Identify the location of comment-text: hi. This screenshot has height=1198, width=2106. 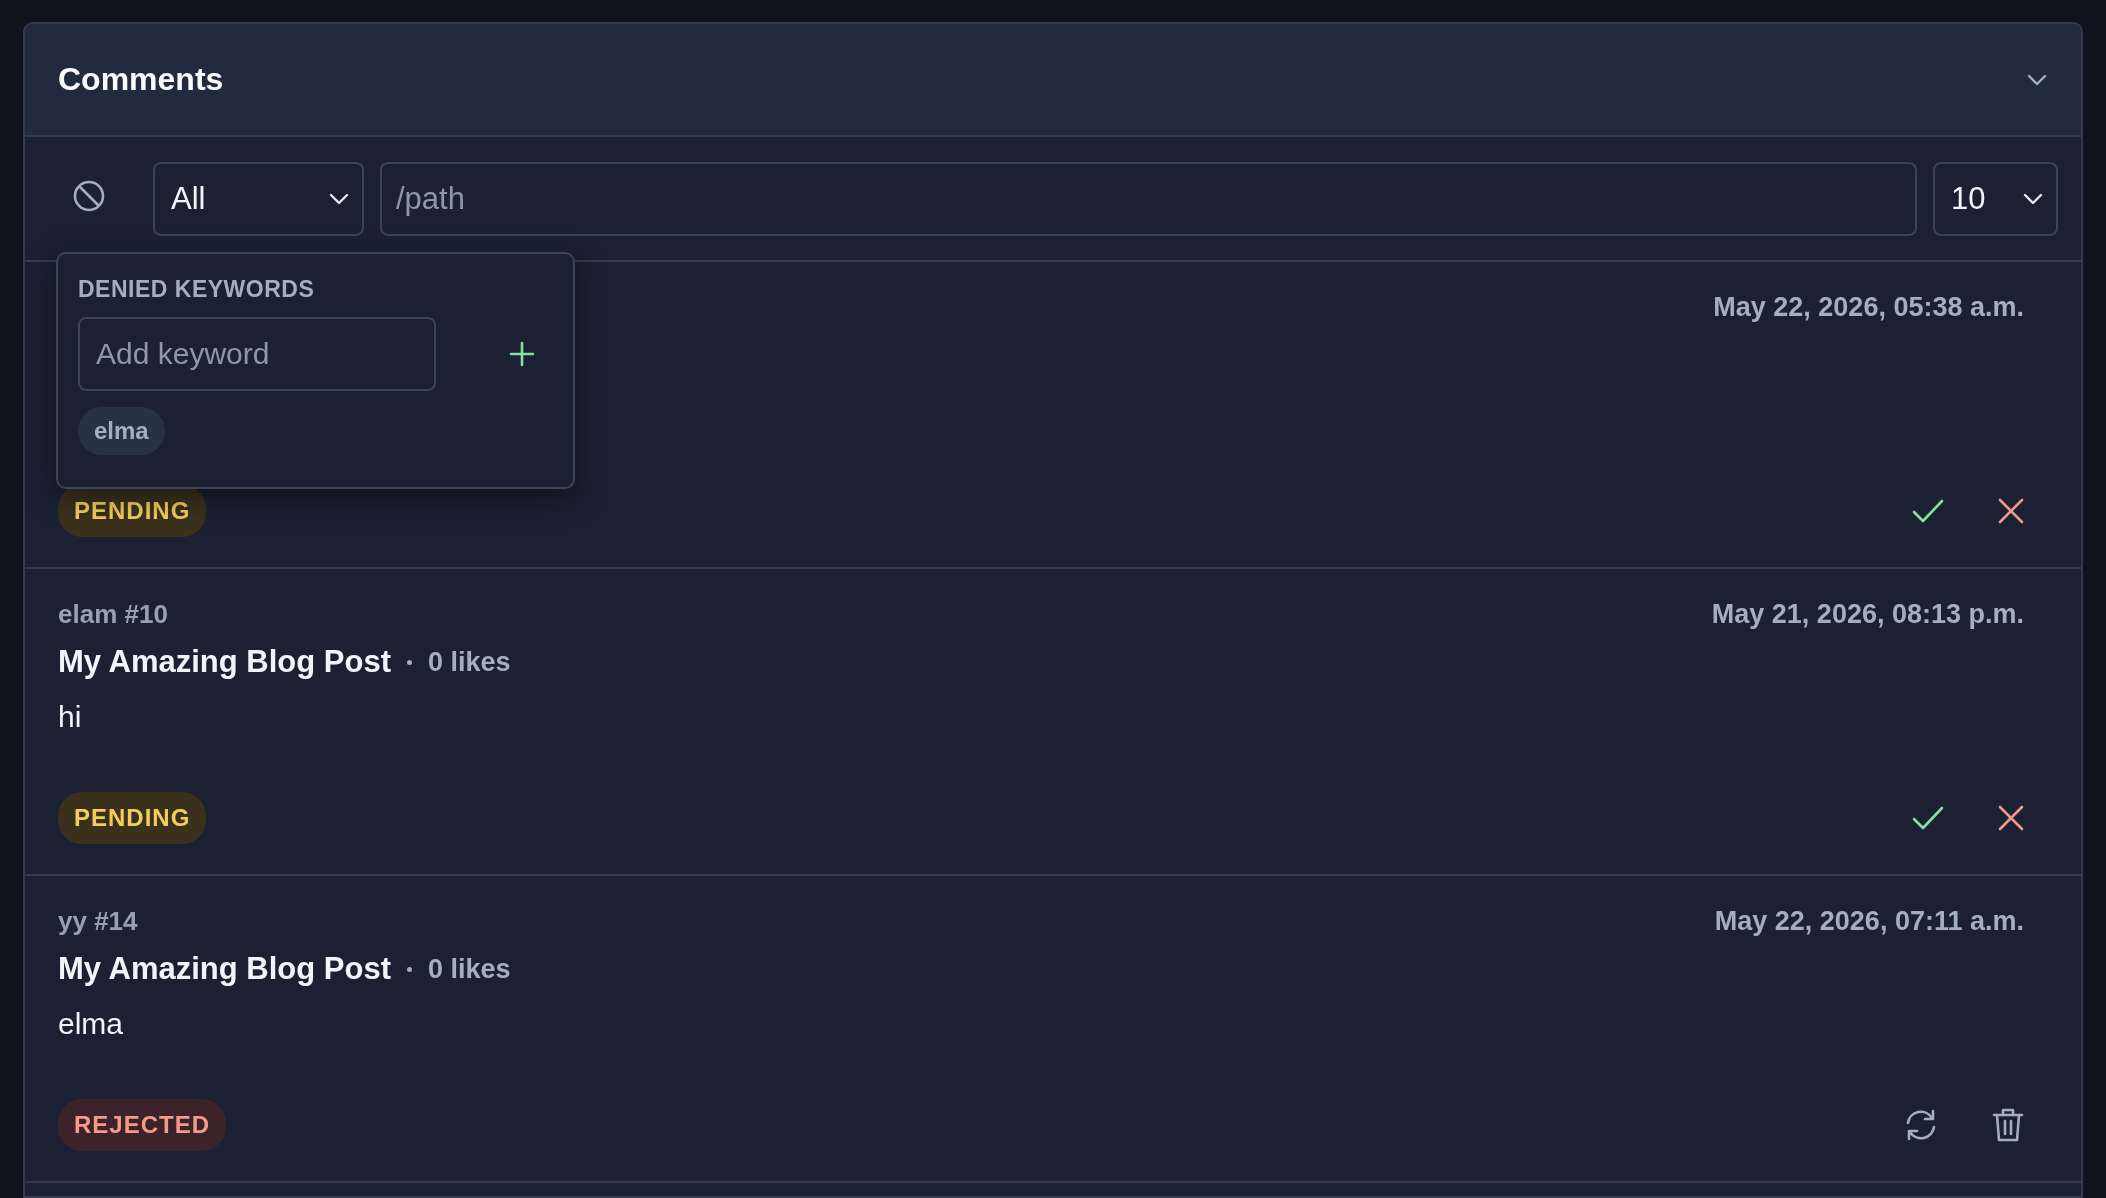
(70, 717).